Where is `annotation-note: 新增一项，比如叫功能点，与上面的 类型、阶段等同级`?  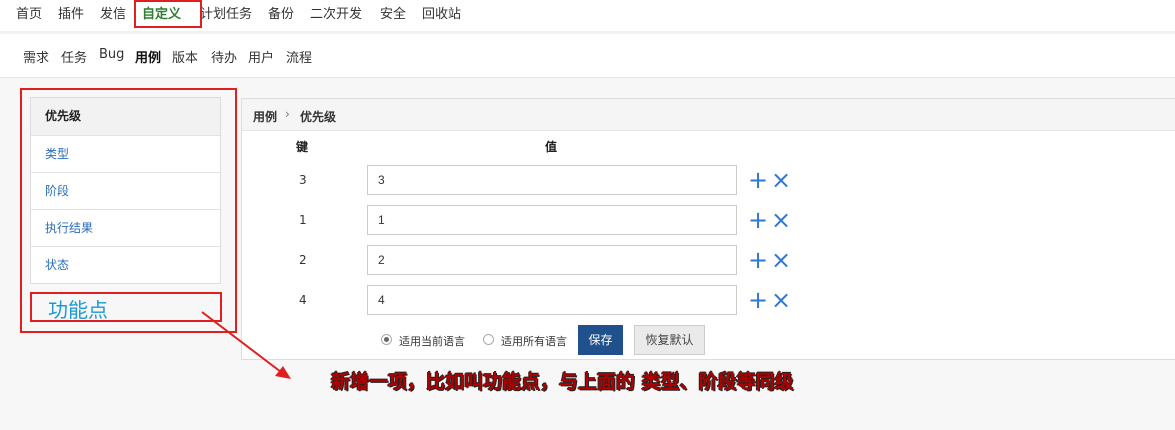 annotation-note: 新增一项，比如叫功能点，与上面的 类型、阶段等同级 is located at coordinates (562, 382).